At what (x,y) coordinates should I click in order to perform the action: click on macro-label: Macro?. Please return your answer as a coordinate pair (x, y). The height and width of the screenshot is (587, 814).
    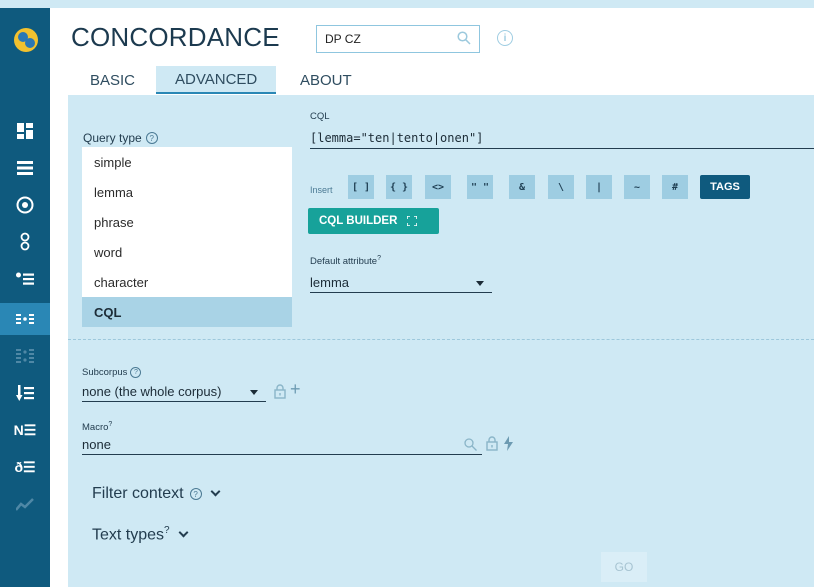
    Looking at the image, I should click on (97, 427).